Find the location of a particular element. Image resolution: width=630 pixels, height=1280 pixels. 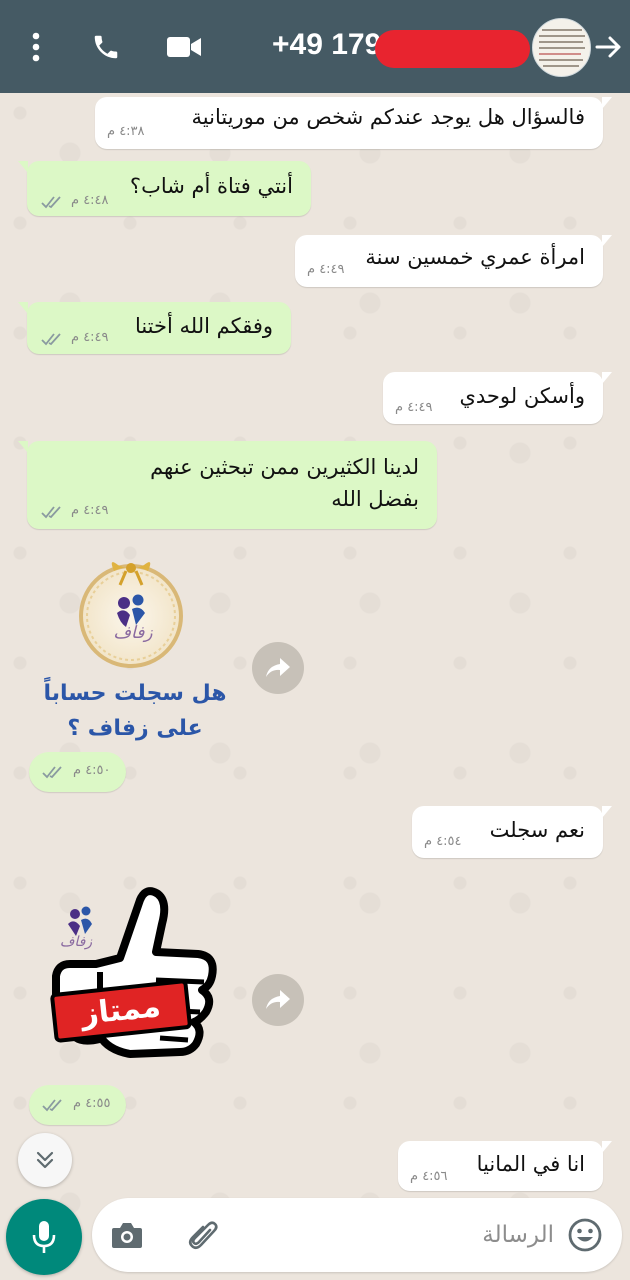

phone-call-icon is located at coordinates (106, 47).